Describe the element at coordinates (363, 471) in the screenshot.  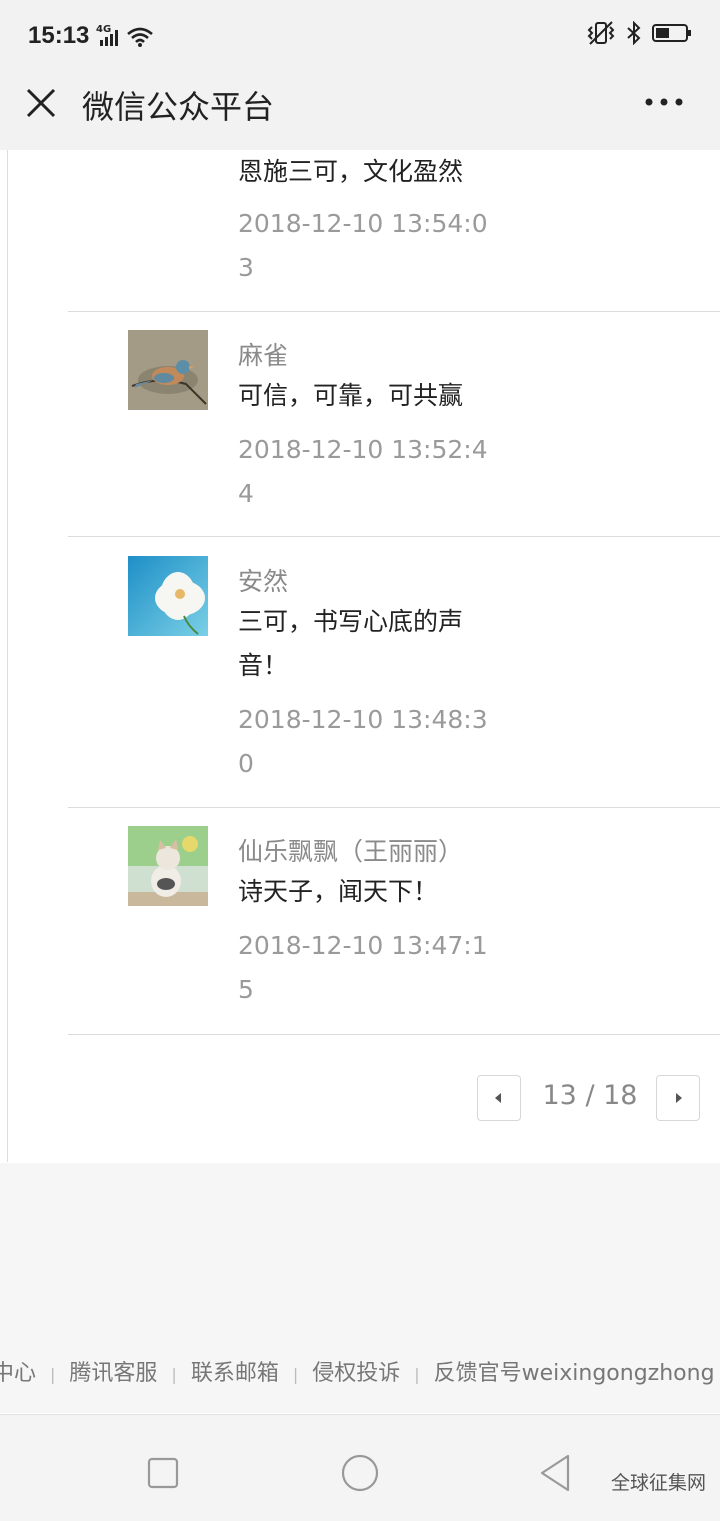
I see `comment-time: 2018-12-10 13:52:44` at that location.